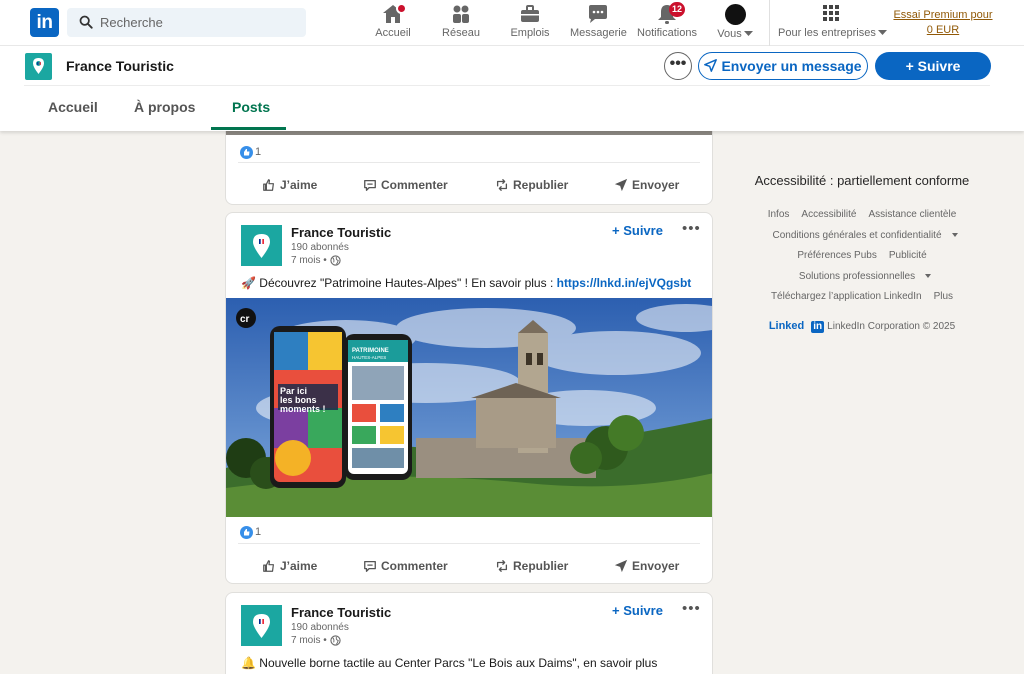 The height and width of the screenshot is (674, 1024). I want to click on search-icon, so click(86, 22).